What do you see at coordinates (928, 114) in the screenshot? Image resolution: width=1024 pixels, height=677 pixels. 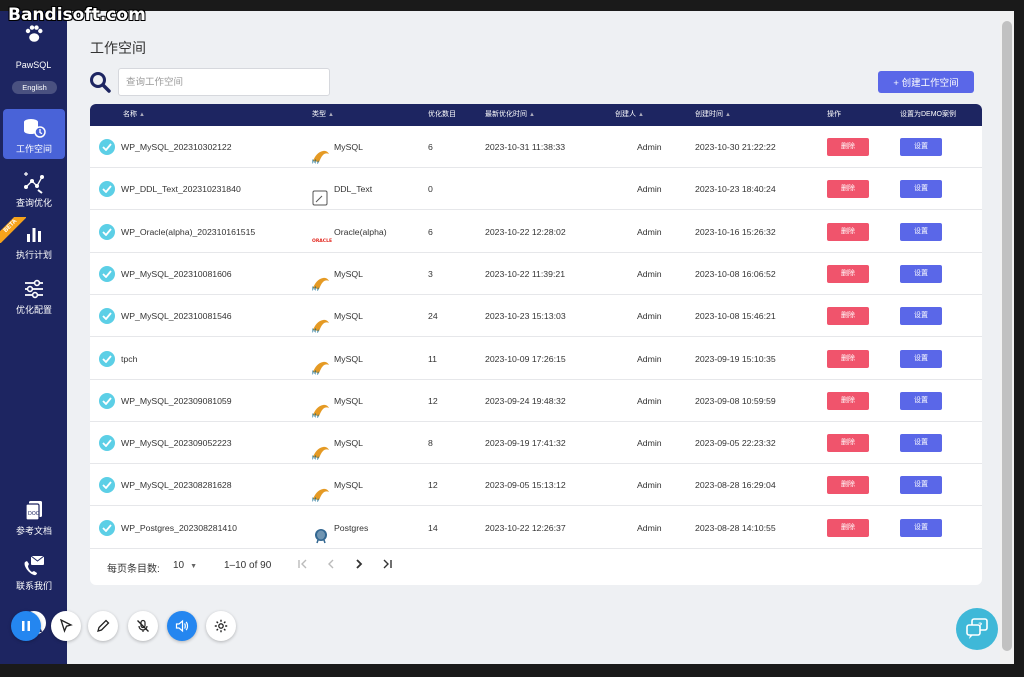 I see `column-header-demo: 设置为DEMO案例` at bounding box center [928, 114].